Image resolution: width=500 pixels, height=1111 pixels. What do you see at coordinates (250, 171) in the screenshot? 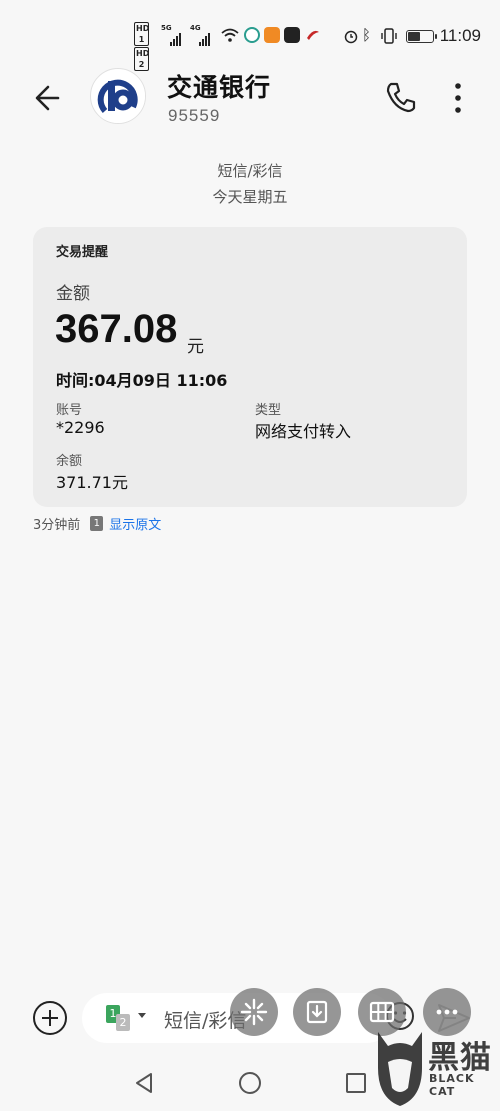
I see `message-type-label: 短信/彩信` at bounding box center [250, 171].